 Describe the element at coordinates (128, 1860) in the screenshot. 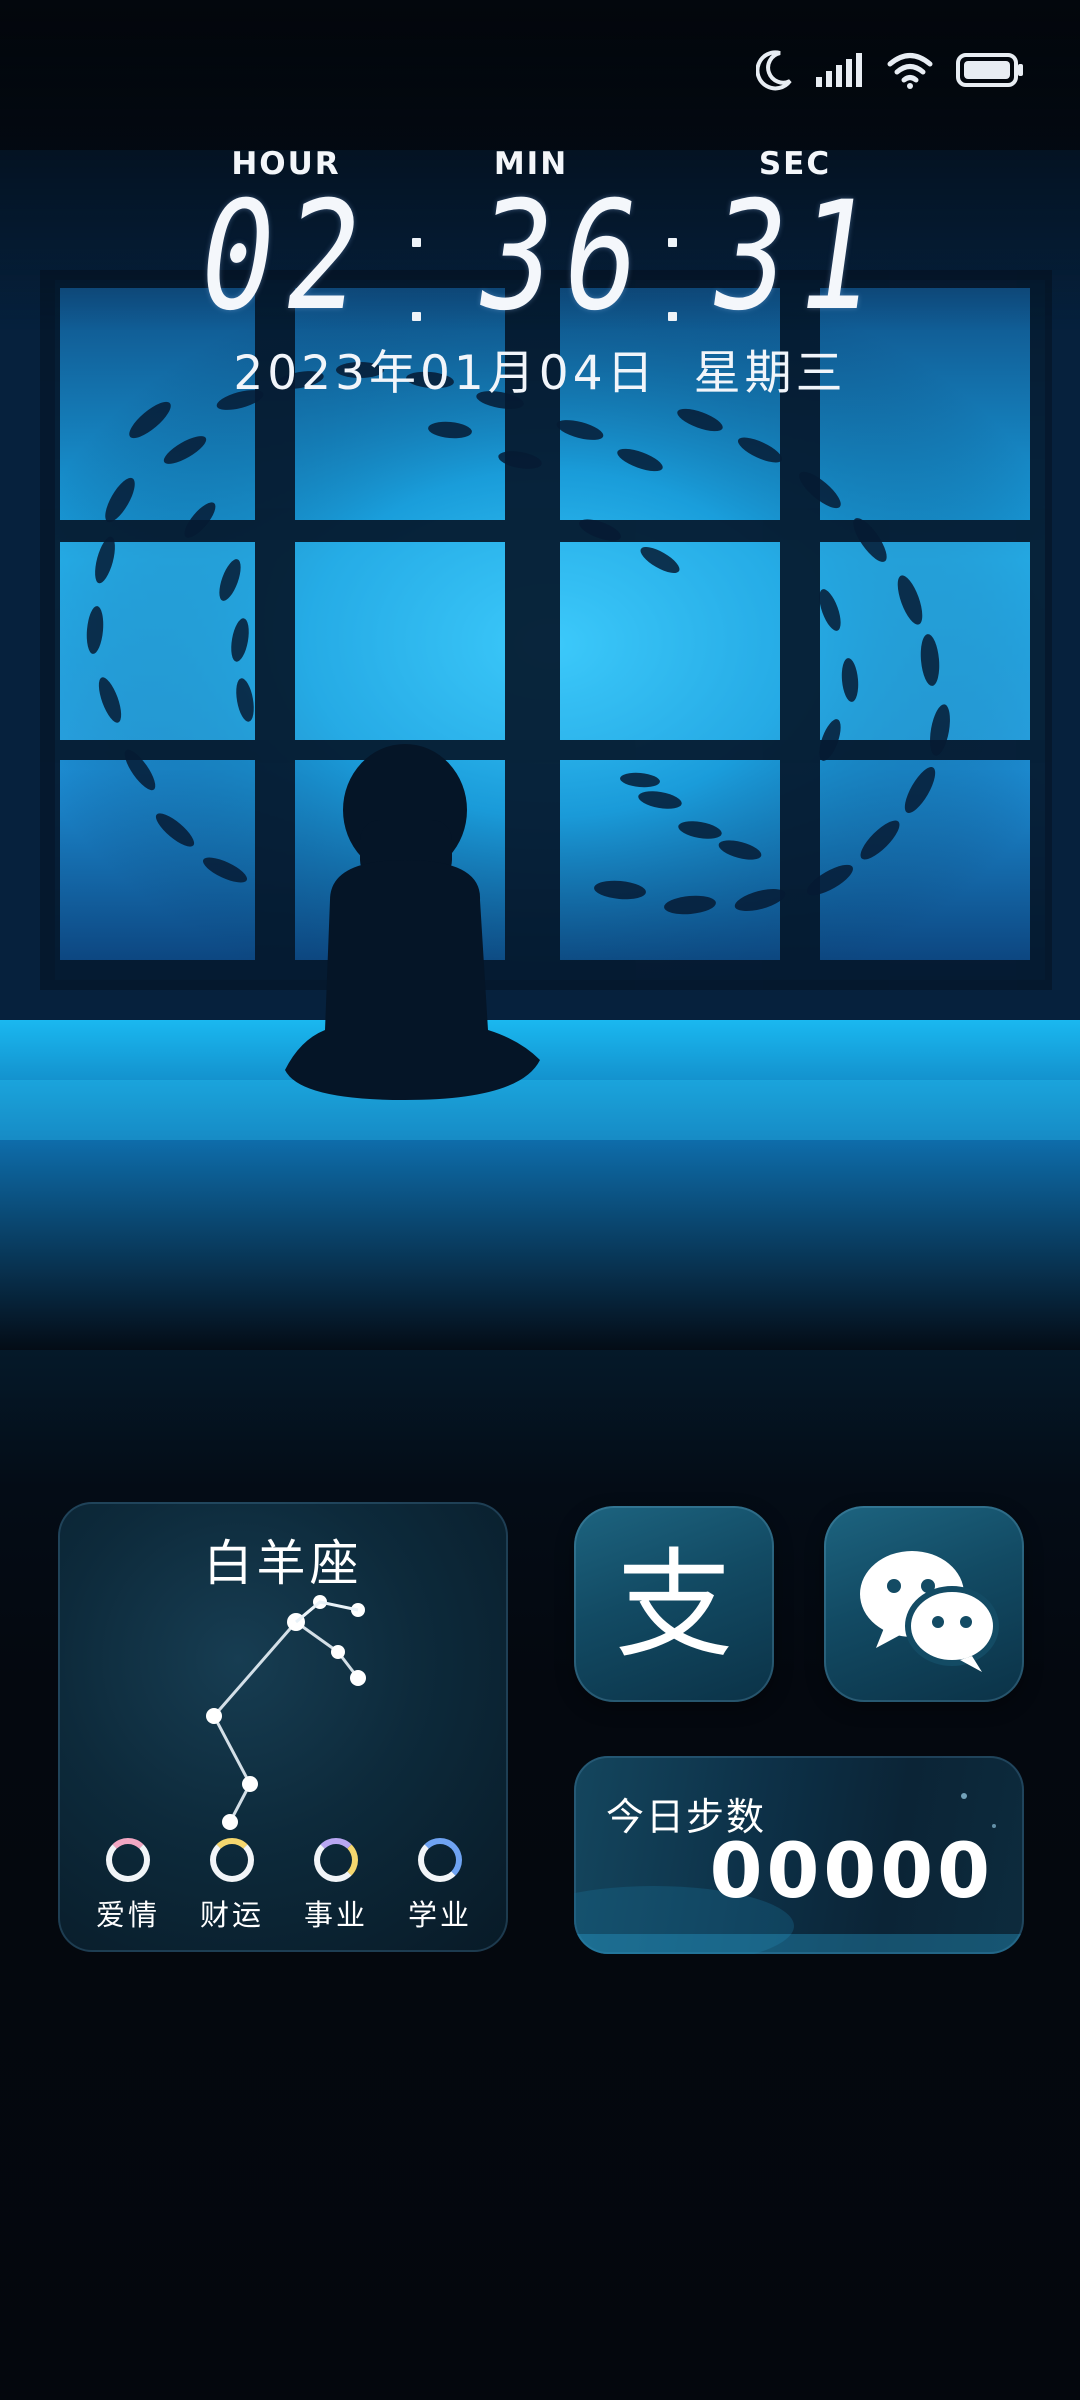

I see `love-ring-icon` at that location.